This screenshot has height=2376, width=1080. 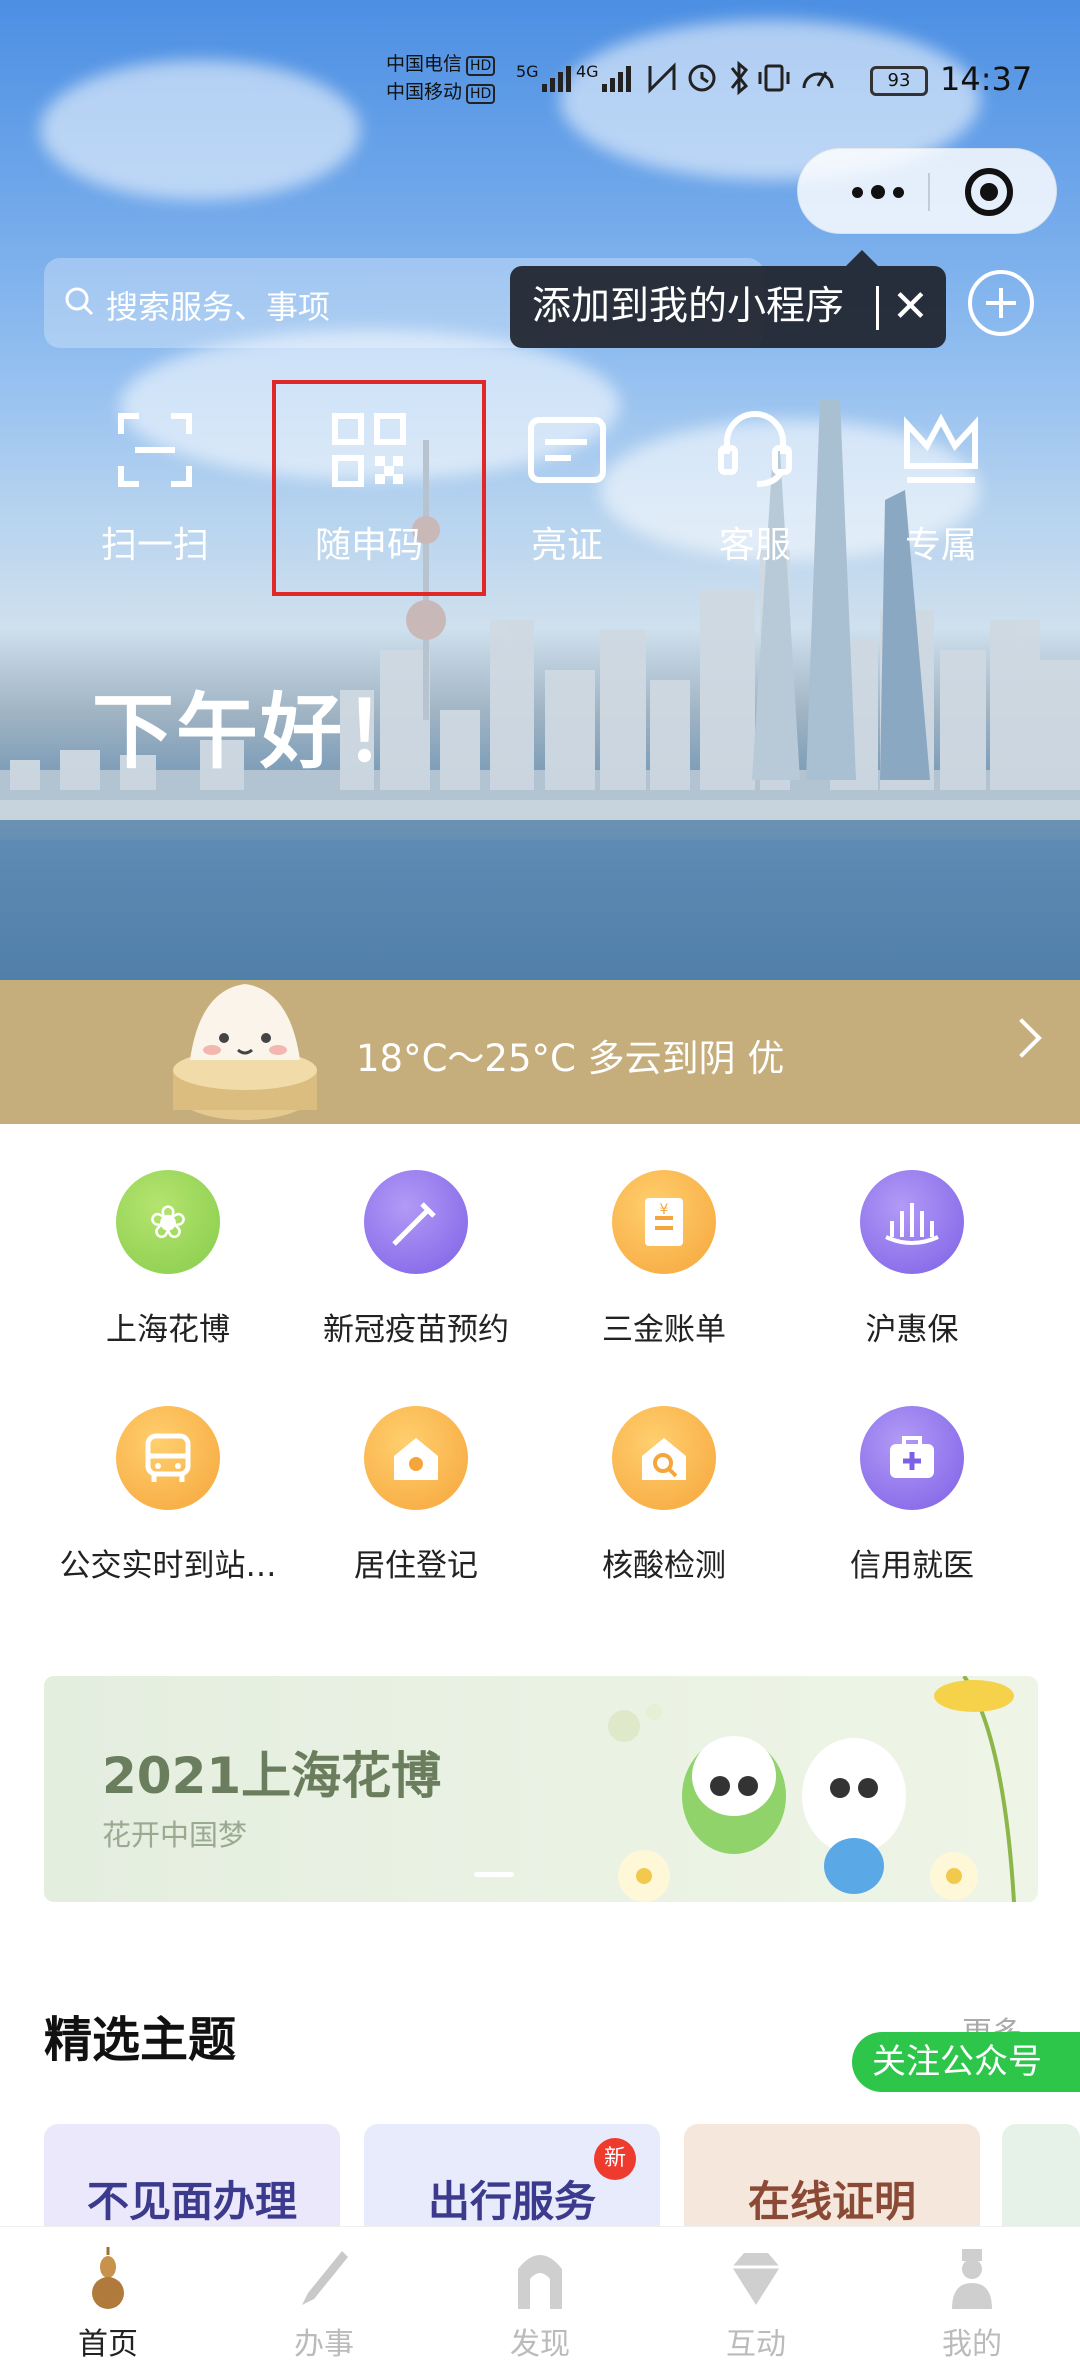 I want to click on crown-icon, so click(x=941, y=448).